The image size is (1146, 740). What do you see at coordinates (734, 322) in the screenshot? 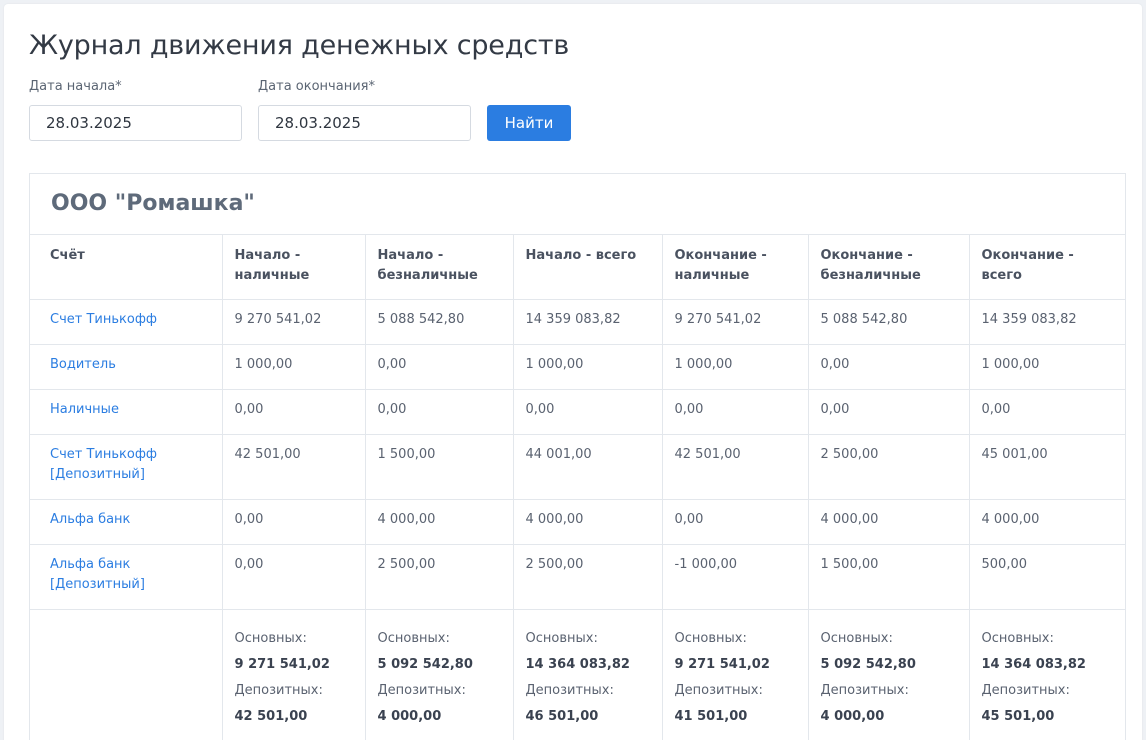
I see `cell-end-cash: 9 270 541,02` at bounding box center [734, 322].